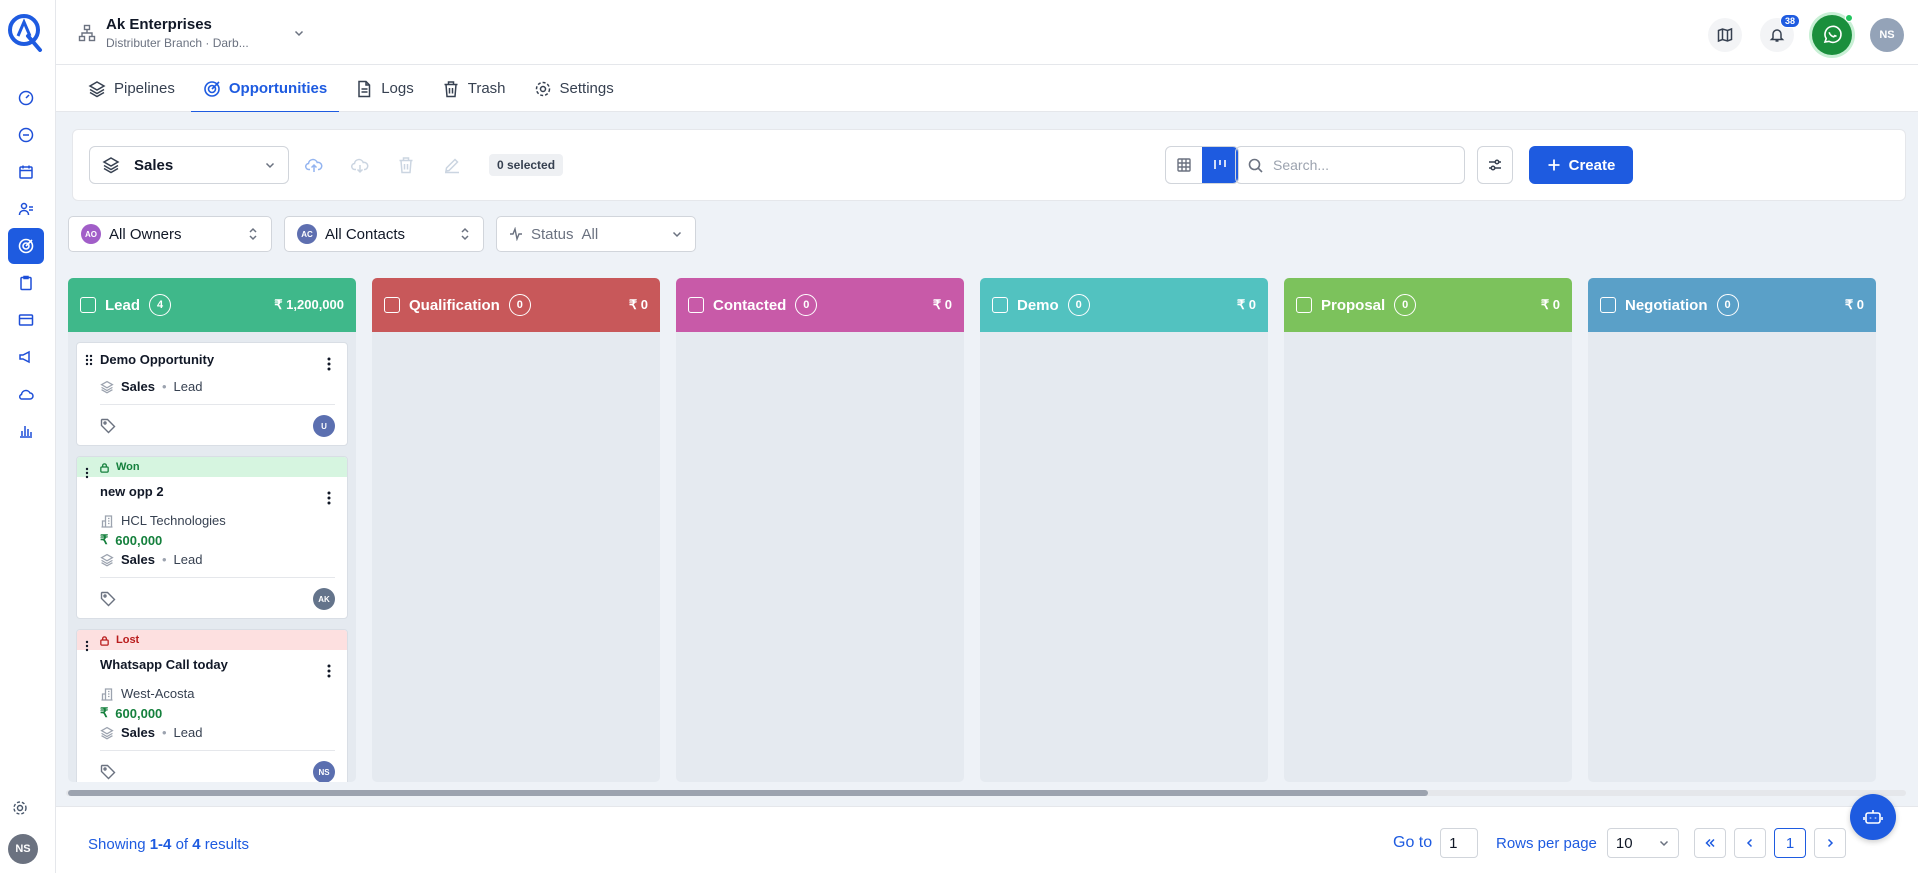 The height and width of the screenshot is (873, 1918). Describe the element at coordinates (132, 491) in the screenshot. I see `card-title: new opp 2` at that location.